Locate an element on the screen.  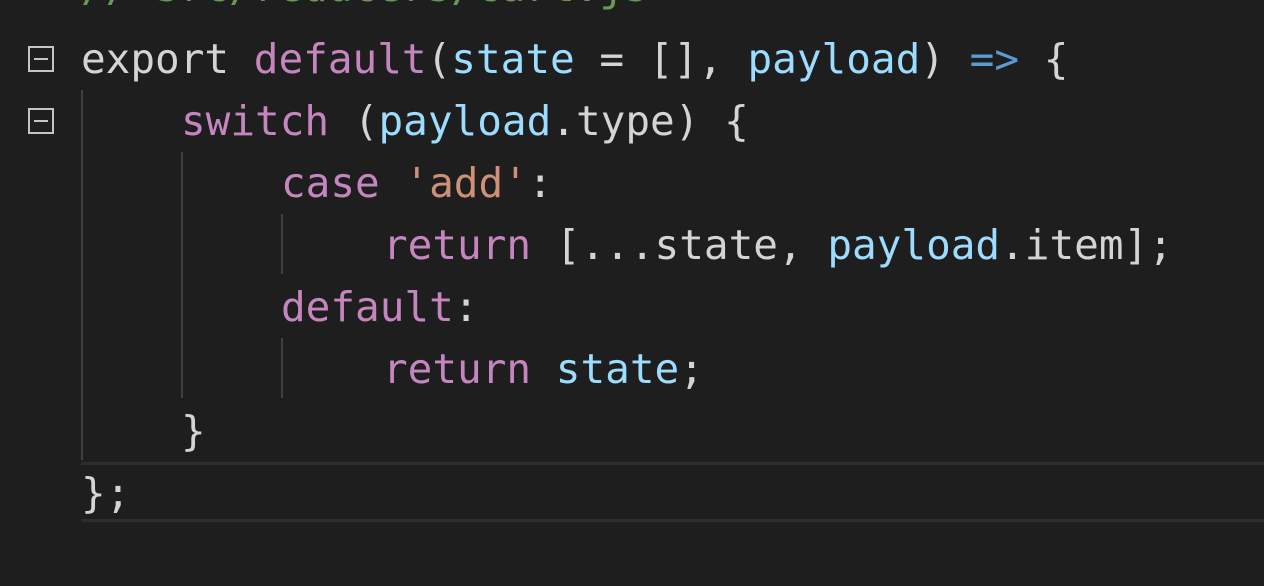
code-text: return state; is located at coordinates (543, 369).